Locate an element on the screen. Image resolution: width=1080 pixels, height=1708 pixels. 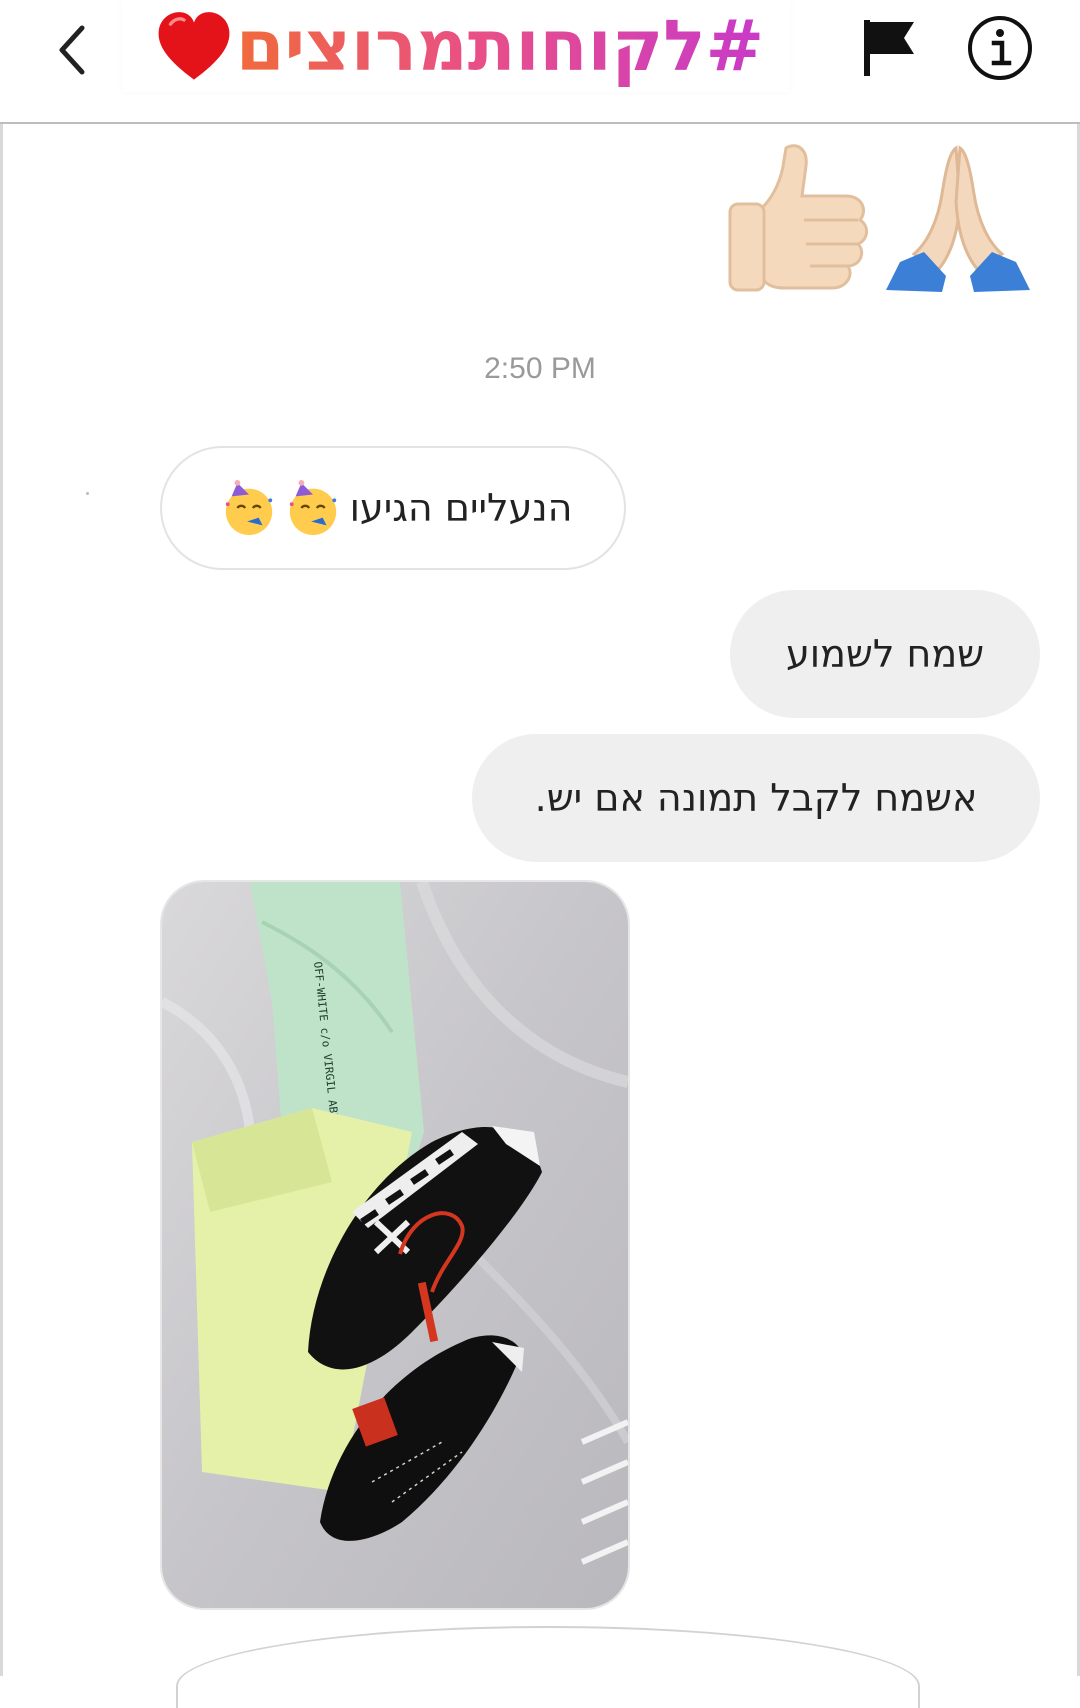
report-button is located at coordinates (890, 46).